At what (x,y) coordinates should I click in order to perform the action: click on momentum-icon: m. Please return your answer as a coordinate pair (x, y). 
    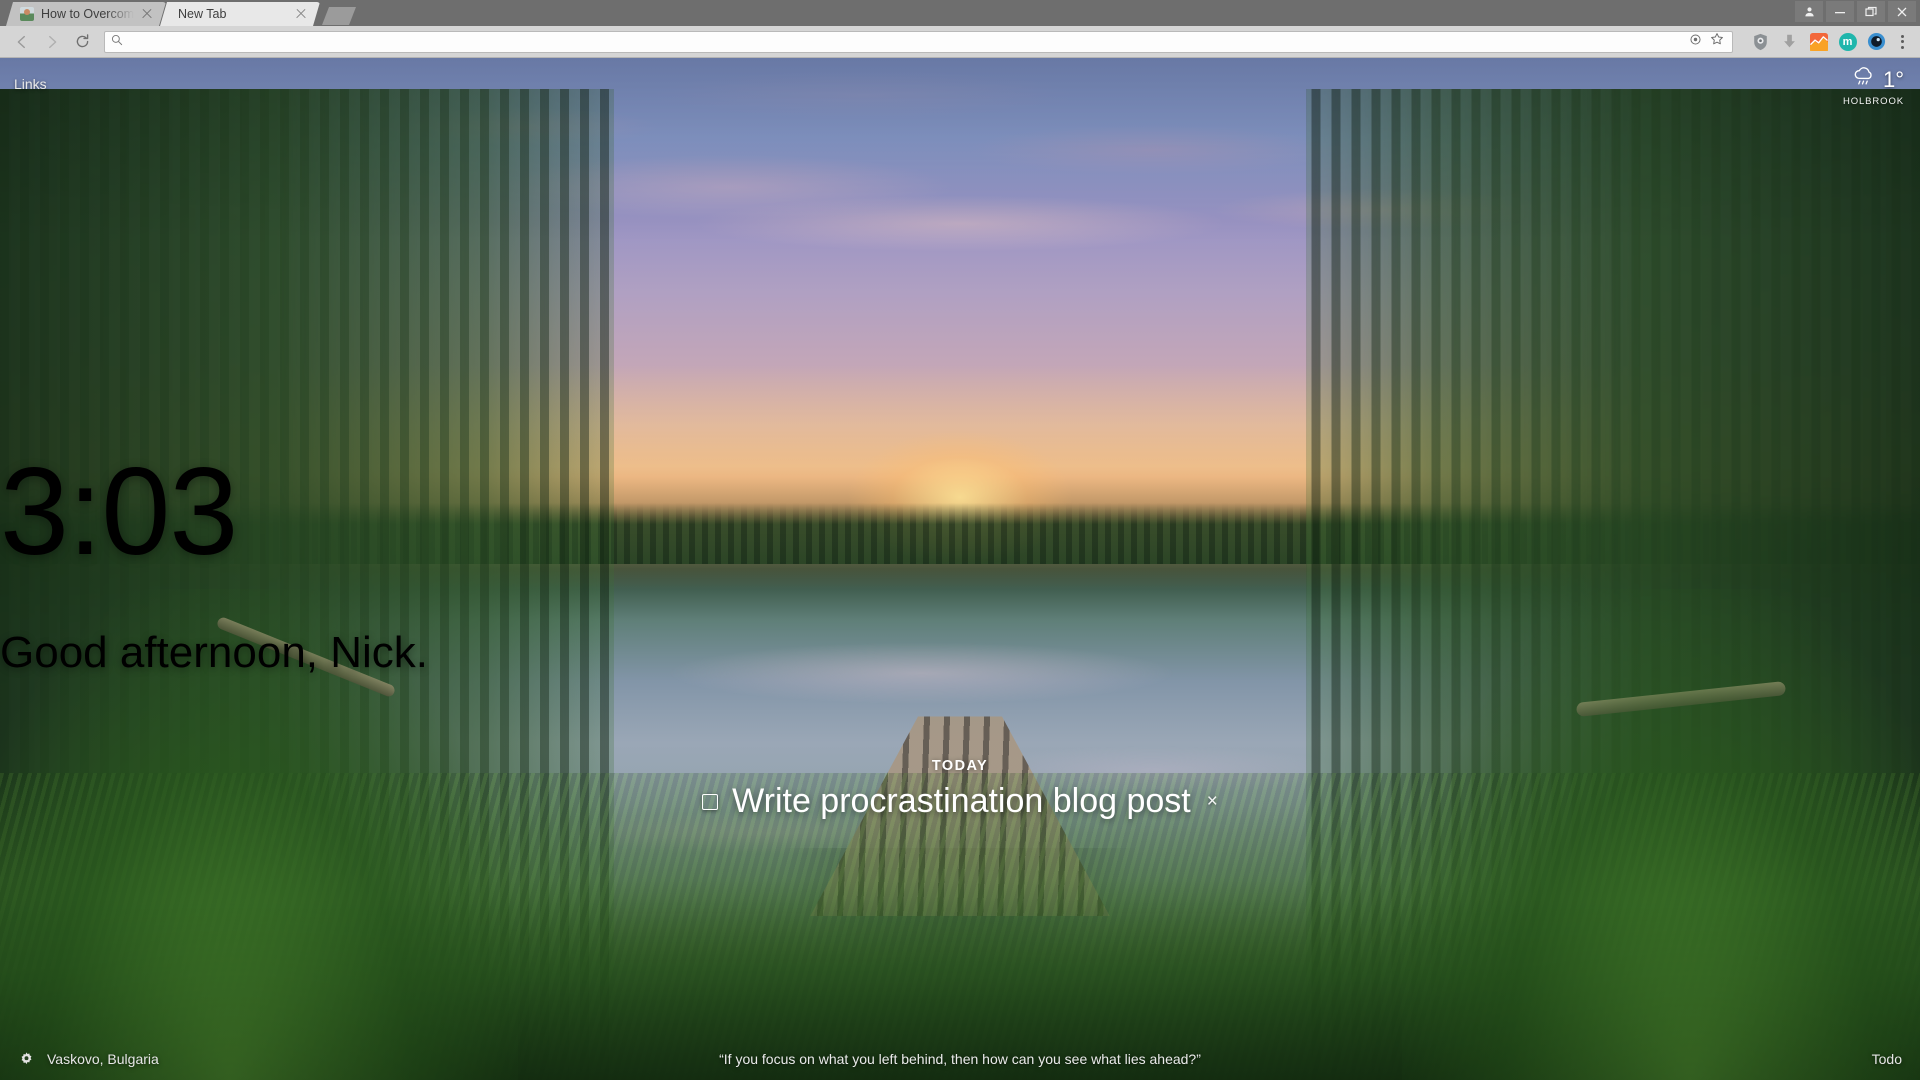
    Looking at the image, I should click on (1847, 41).